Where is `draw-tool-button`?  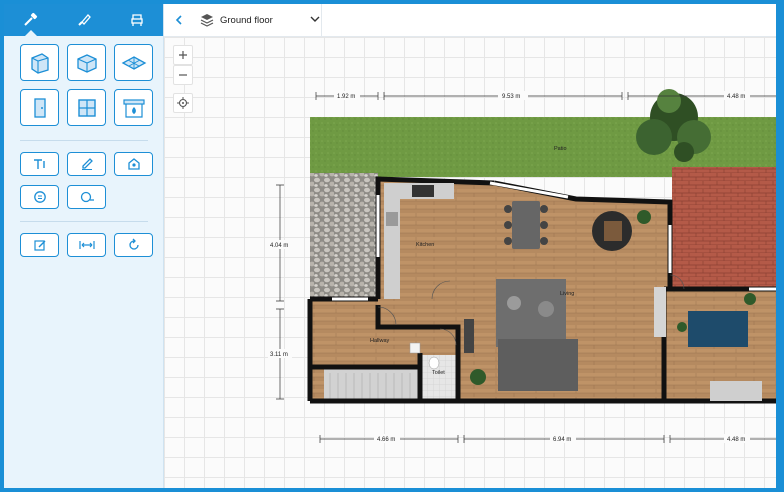 draw-tool-button is located at coordinates (86, 164).